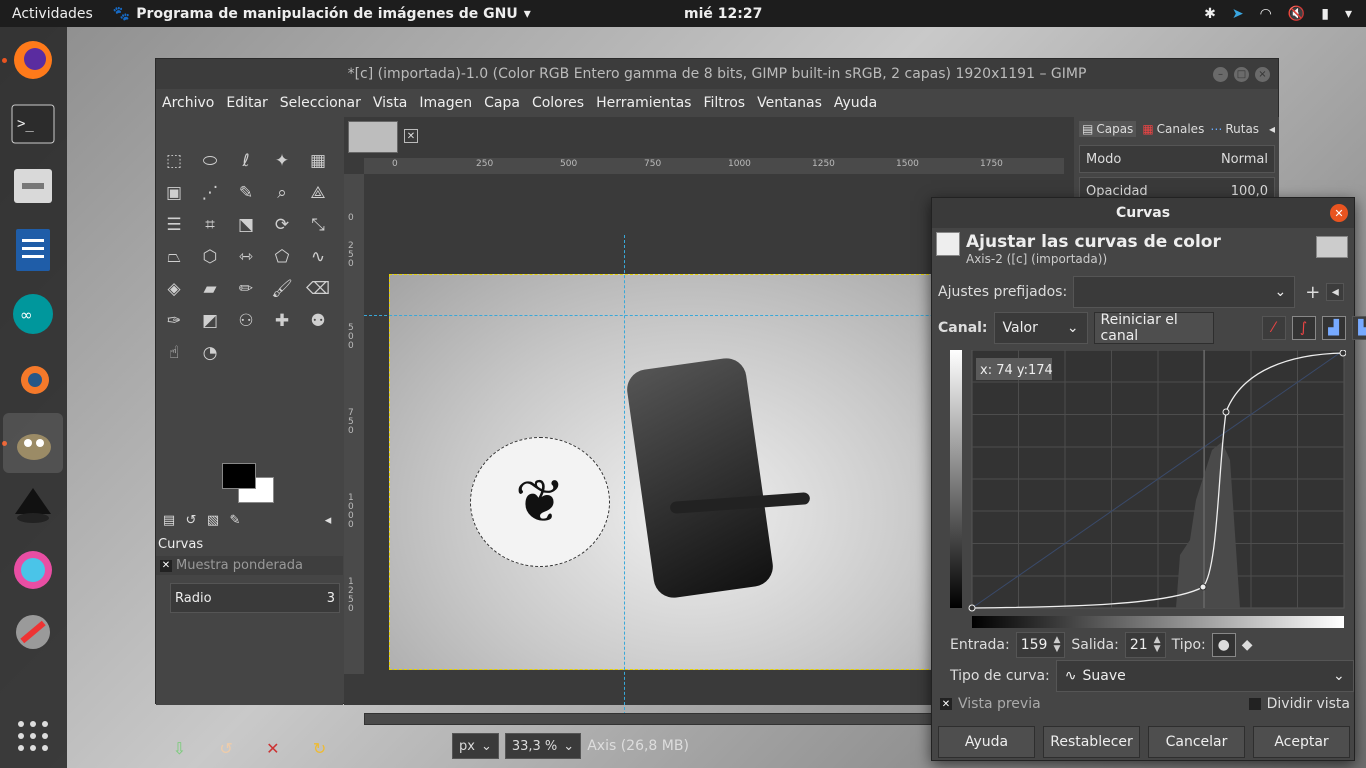 This screenshot has width=1366, height=768. Describe the element at coordinates (33, 314) in the screenshot. I see `arduino-icon: ∞` at that location.